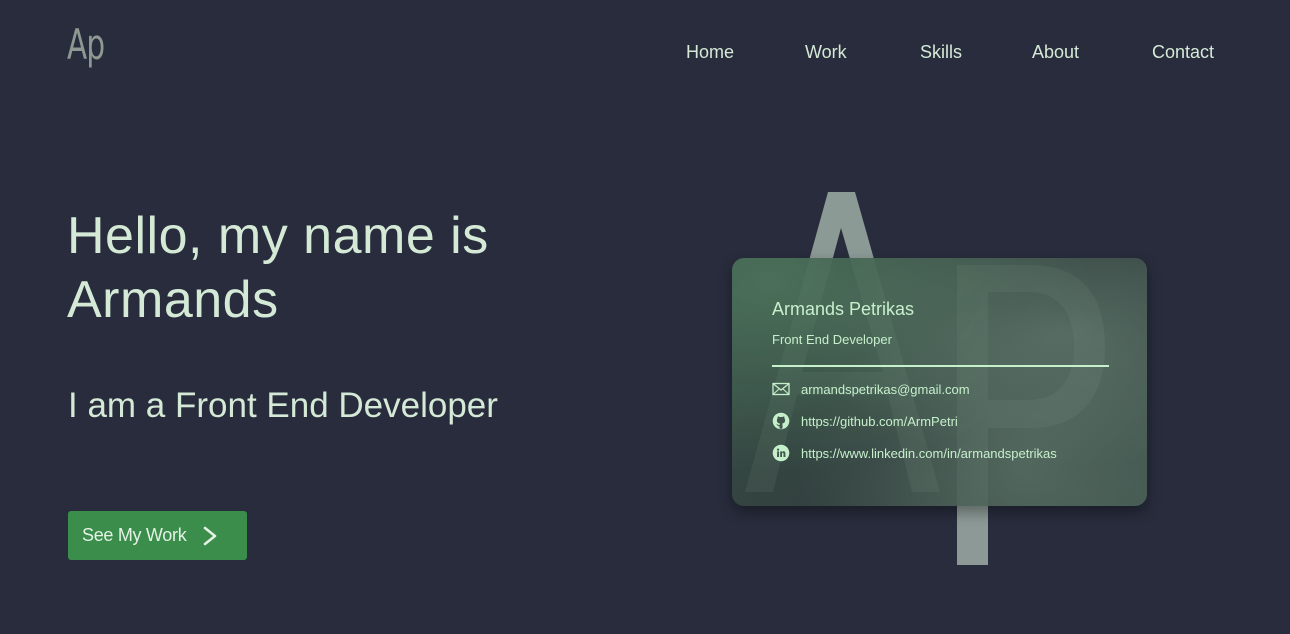 The height and width of the screenshot is (634, 1290). What do you see at coordinates (710, 52) in the screenshot?
I see `nav-item-home: Home` at bounding box center [710, 52].